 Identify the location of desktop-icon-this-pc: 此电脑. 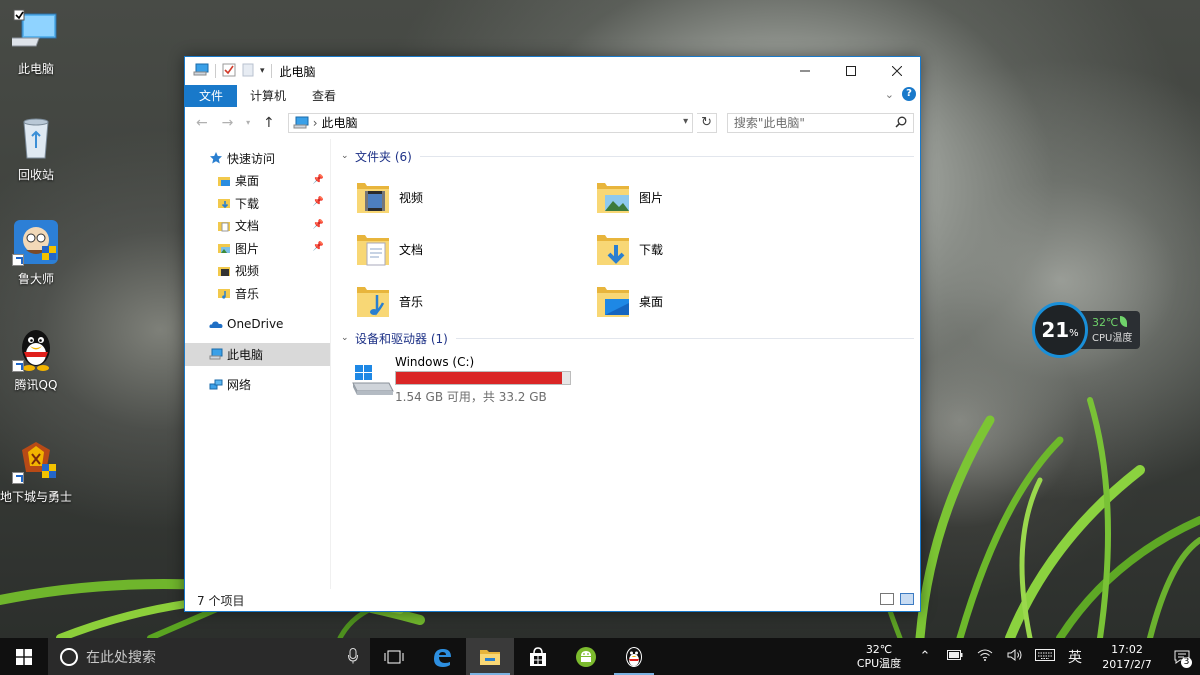
(36, 42).